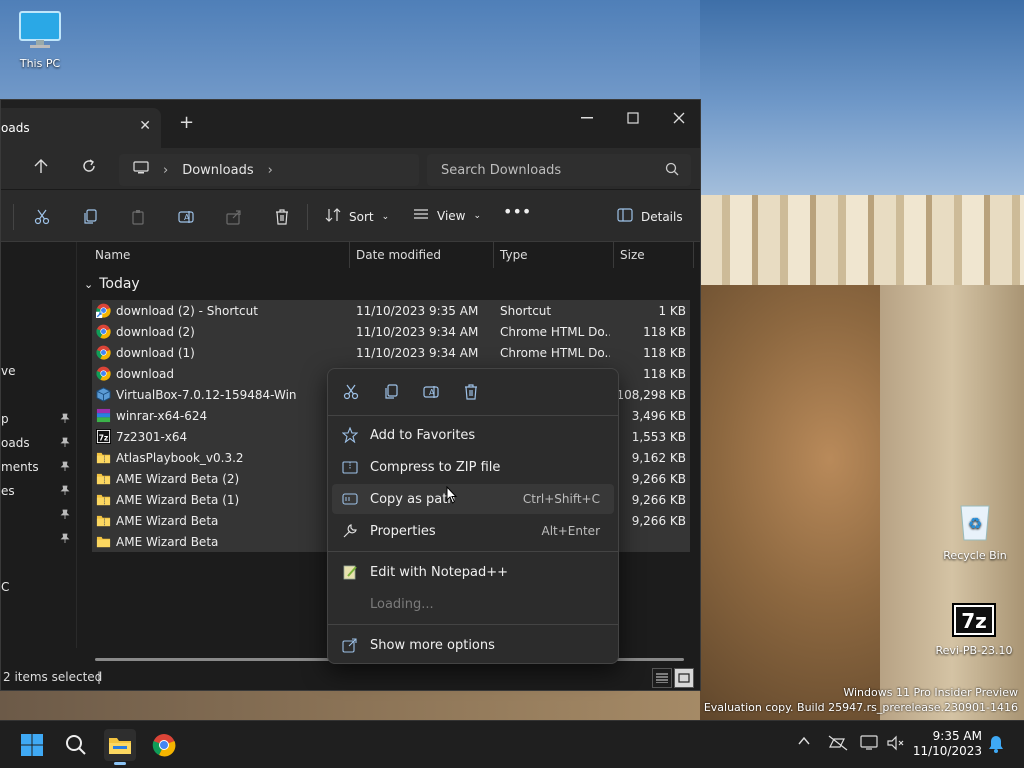 Image resolution: width=1024 pixels, height=768 pixels. I want to click on file-size: 108,298 KB, so click(651, 394).